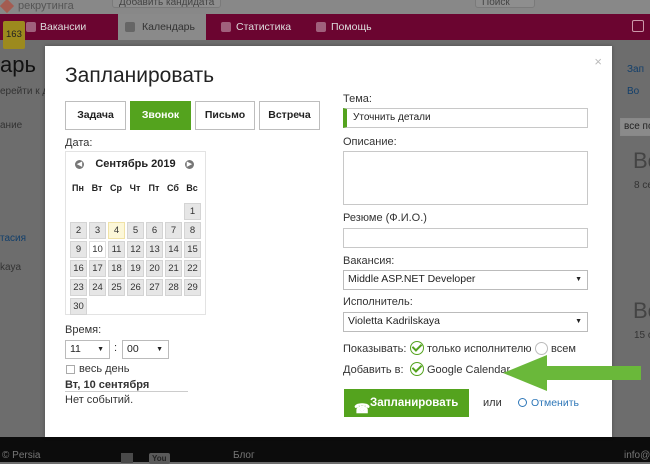  I want to click on theme-input: Уточнить детали, so click(465, 118).